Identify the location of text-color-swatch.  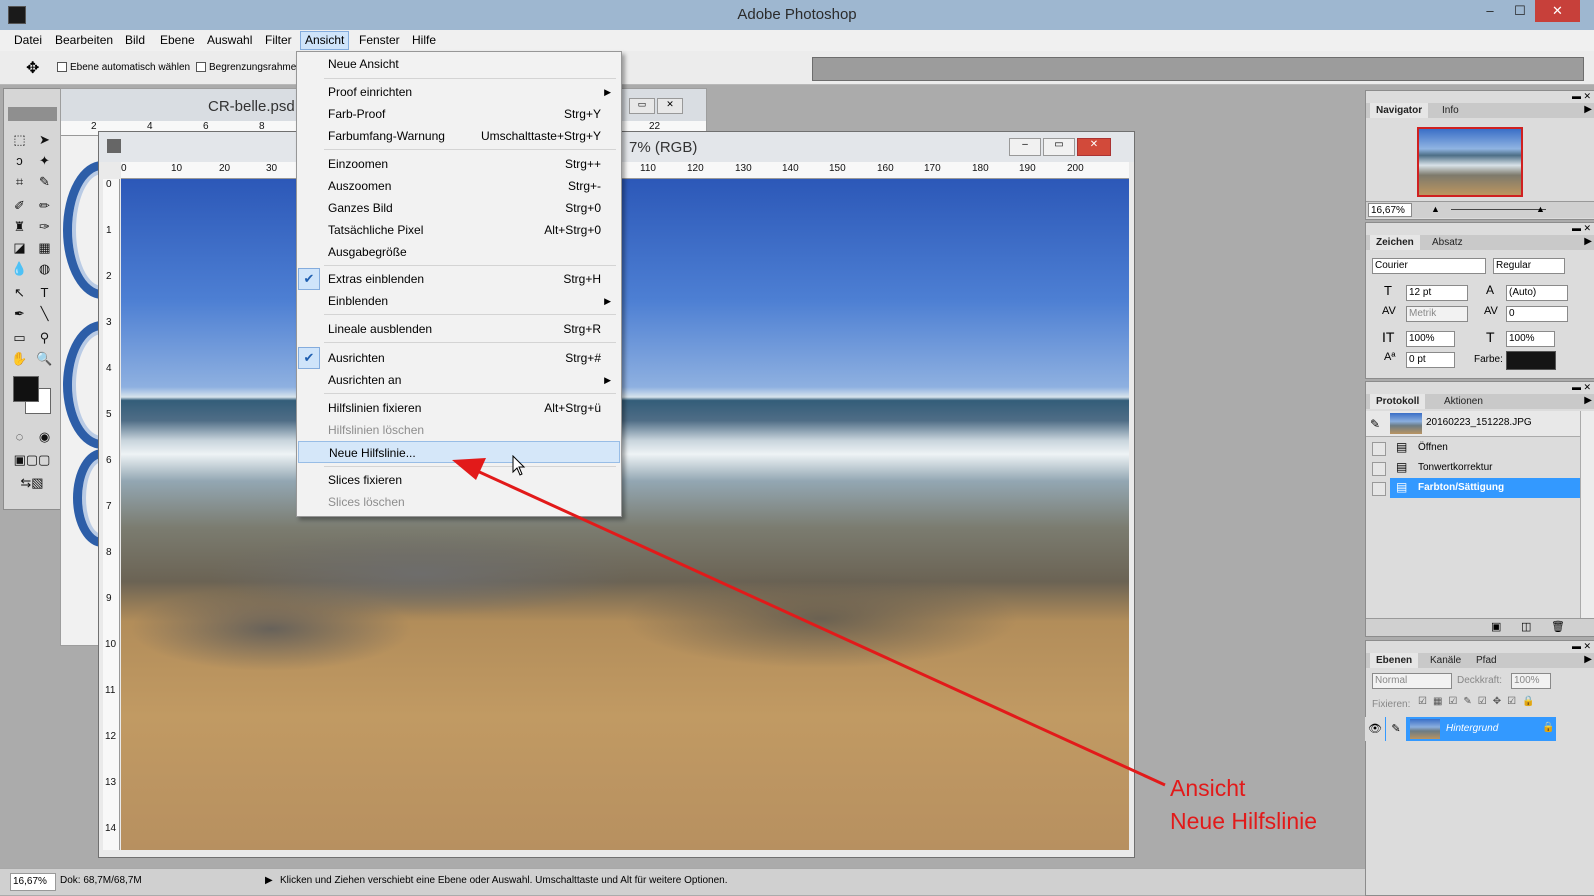
(1531, 360).